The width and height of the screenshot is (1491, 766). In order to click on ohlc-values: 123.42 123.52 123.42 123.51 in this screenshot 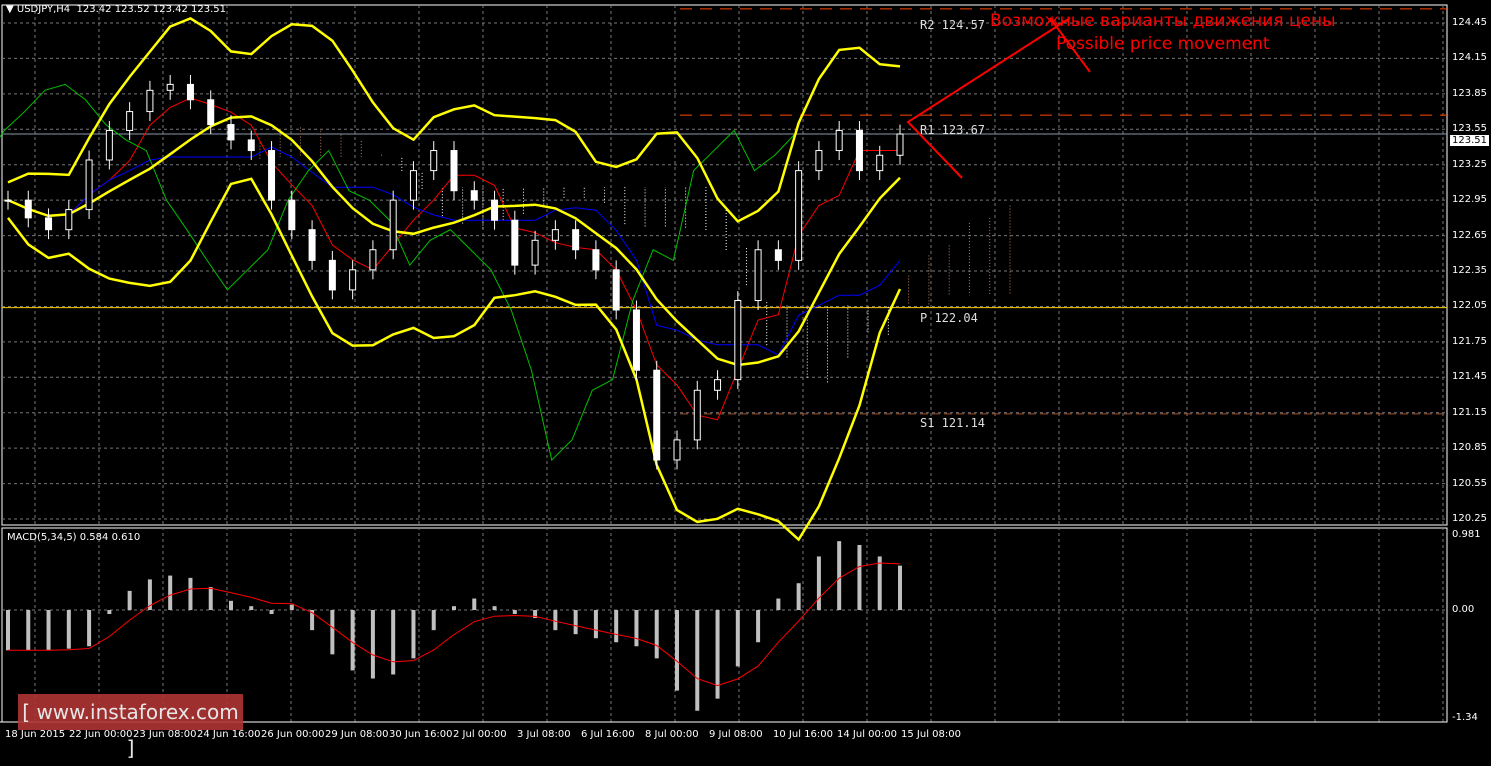, I will do `click(151, 9)`.